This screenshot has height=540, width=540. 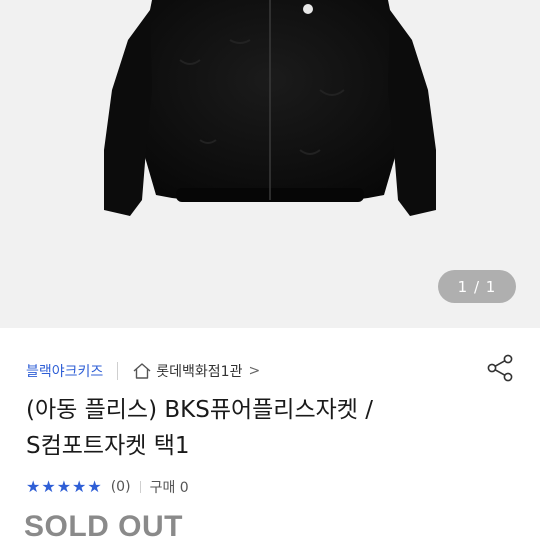 I want to click on image-pager: 1 / 1, so click(x=477, y=286).